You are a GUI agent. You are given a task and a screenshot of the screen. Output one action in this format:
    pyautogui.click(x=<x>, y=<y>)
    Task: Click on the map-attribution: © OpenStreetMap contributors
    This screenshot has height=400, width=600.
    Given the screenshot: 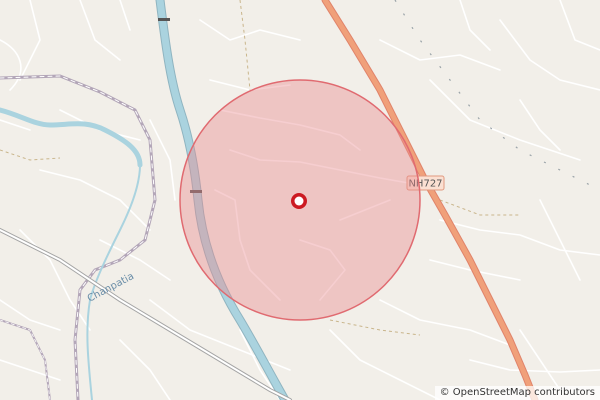 What is the action you would take?
    pyautogui.click(x=517, y=393)
    